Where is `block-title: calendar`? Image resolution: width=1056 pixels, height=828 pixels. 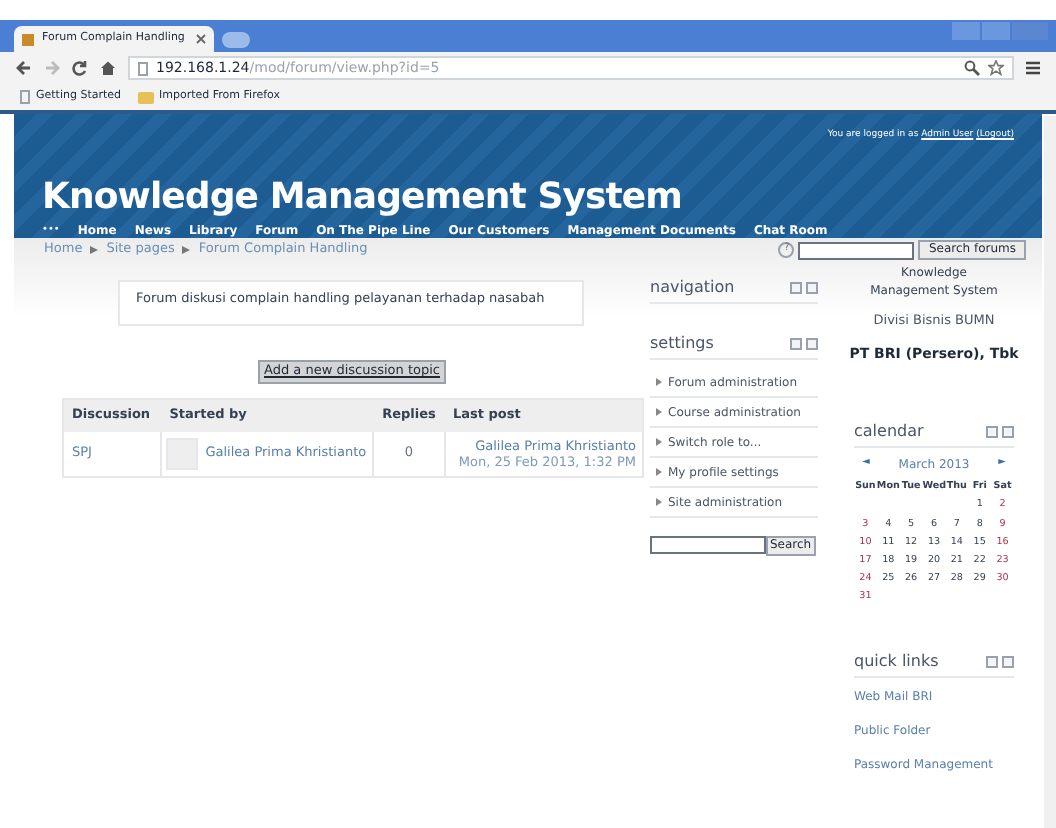 block-title: calendar is located at coordinates (889, 432).